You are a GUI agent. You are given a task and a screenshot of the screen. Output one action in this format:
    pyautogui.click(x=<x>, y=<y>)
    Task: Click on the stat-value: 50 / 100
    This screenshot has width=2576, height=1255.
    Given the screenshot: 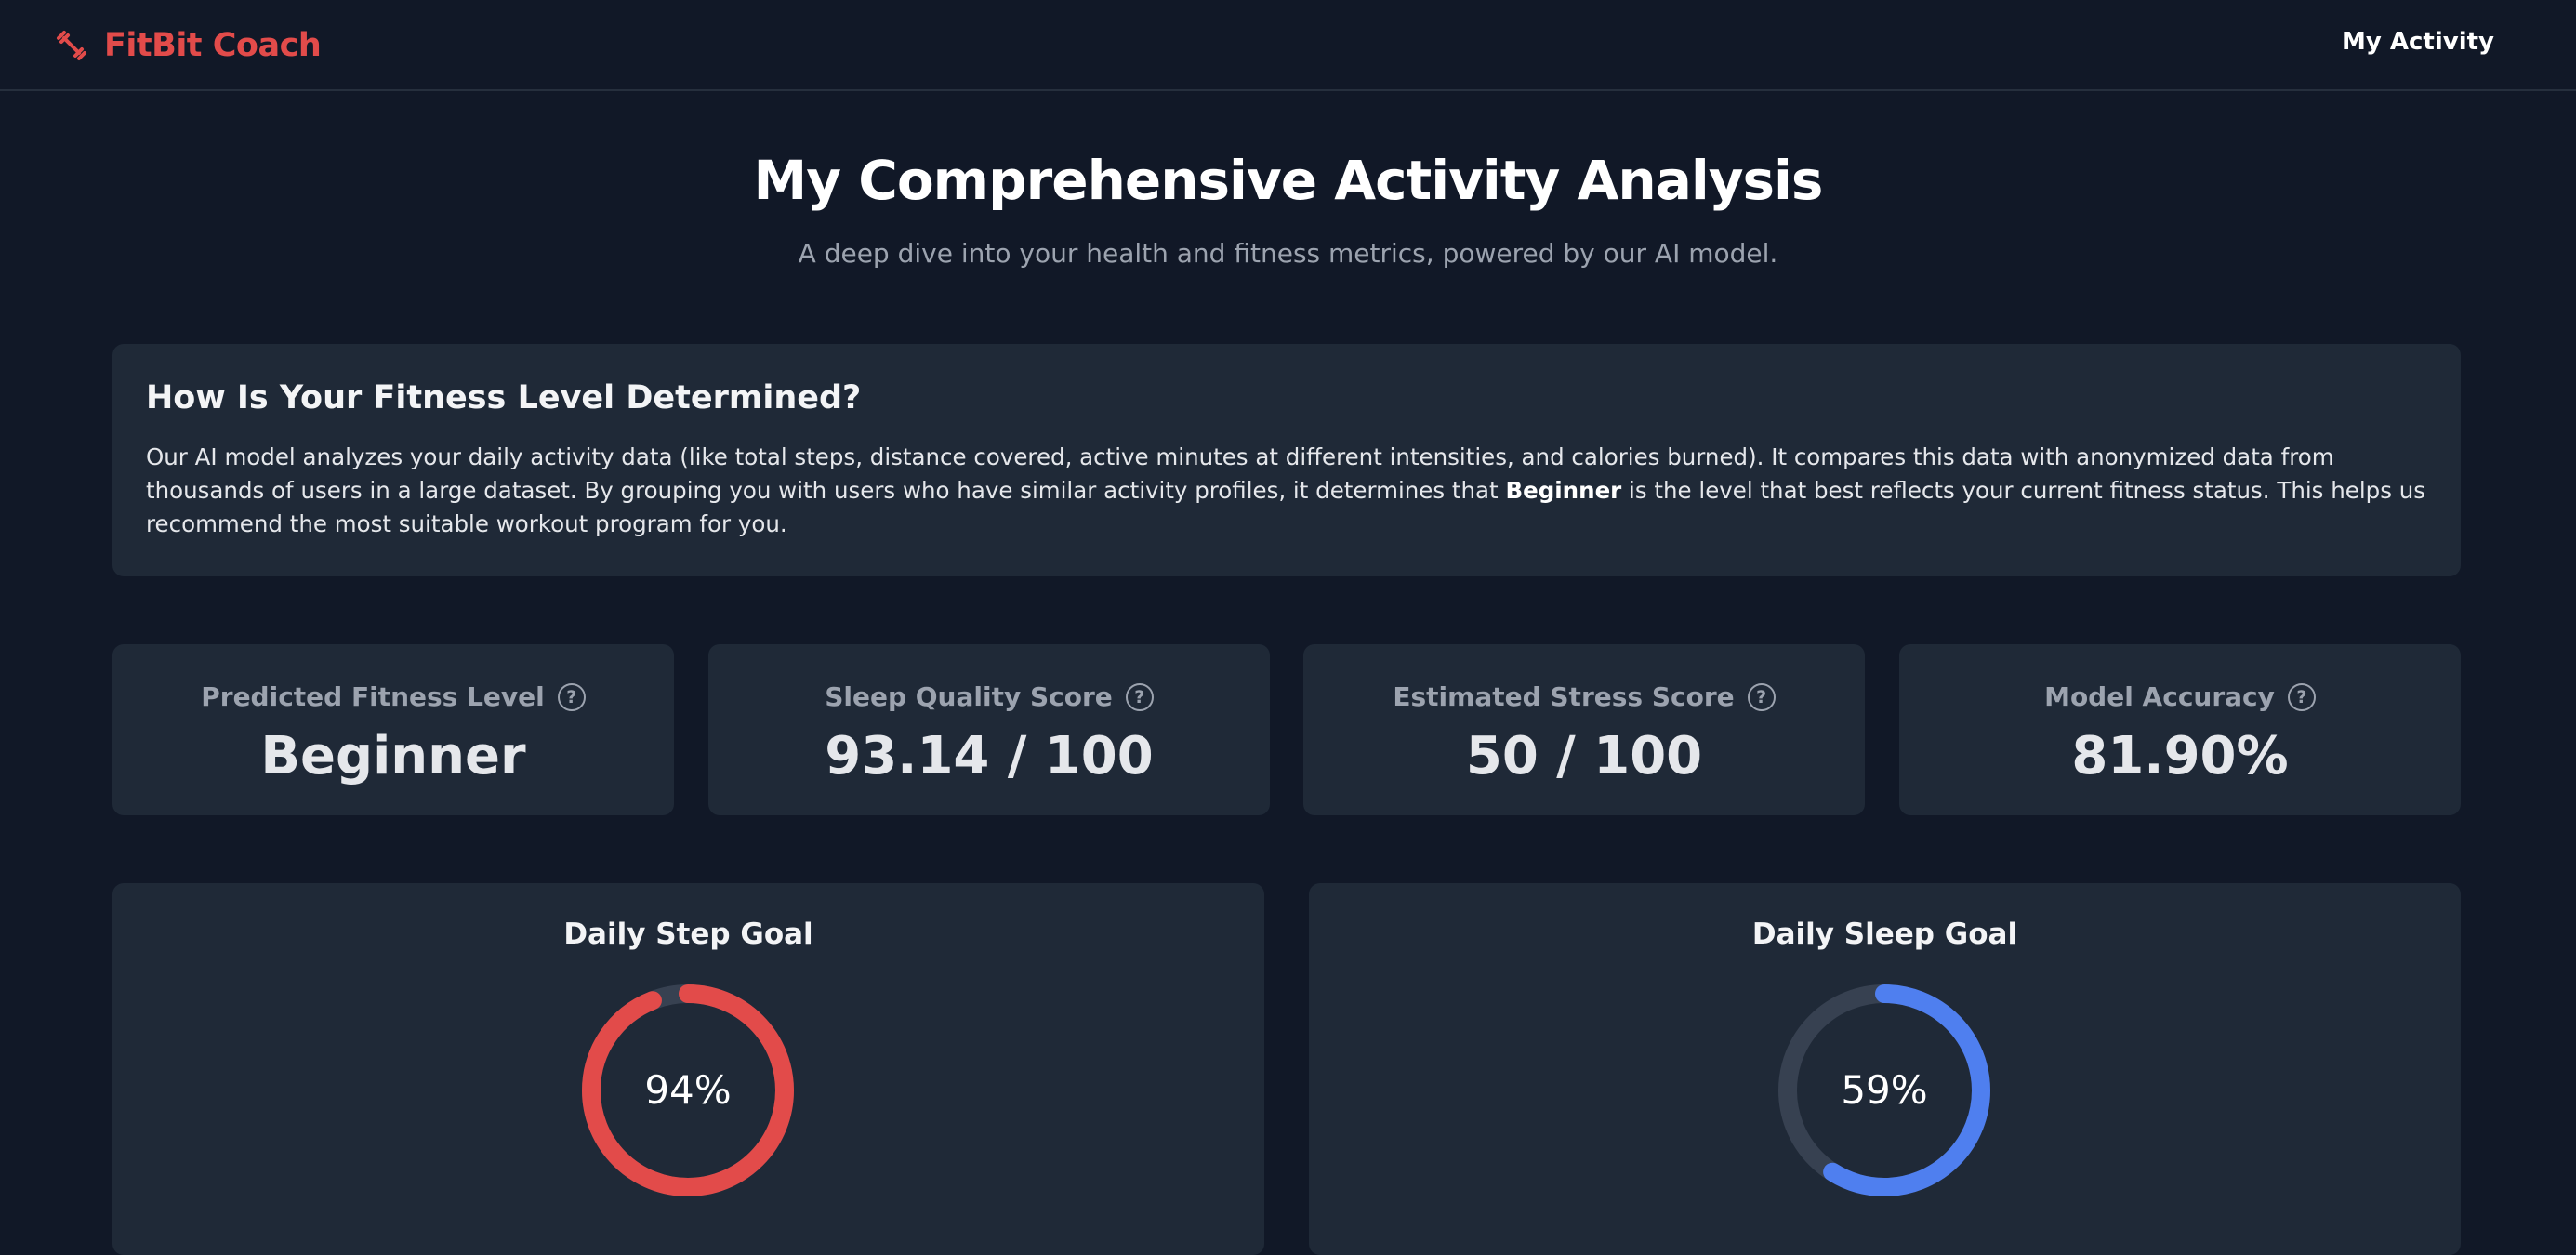 What is the action you would take?
    pyautogui.click(x=1584, y=756)
    